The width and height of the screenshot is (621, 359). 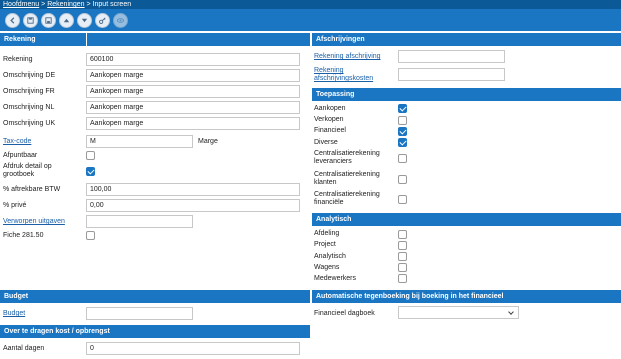 What do you see at coordinates (90, 171) in the screenshot?
I see `afdruk-detail-checkbox` at bounding box center [90, 171].